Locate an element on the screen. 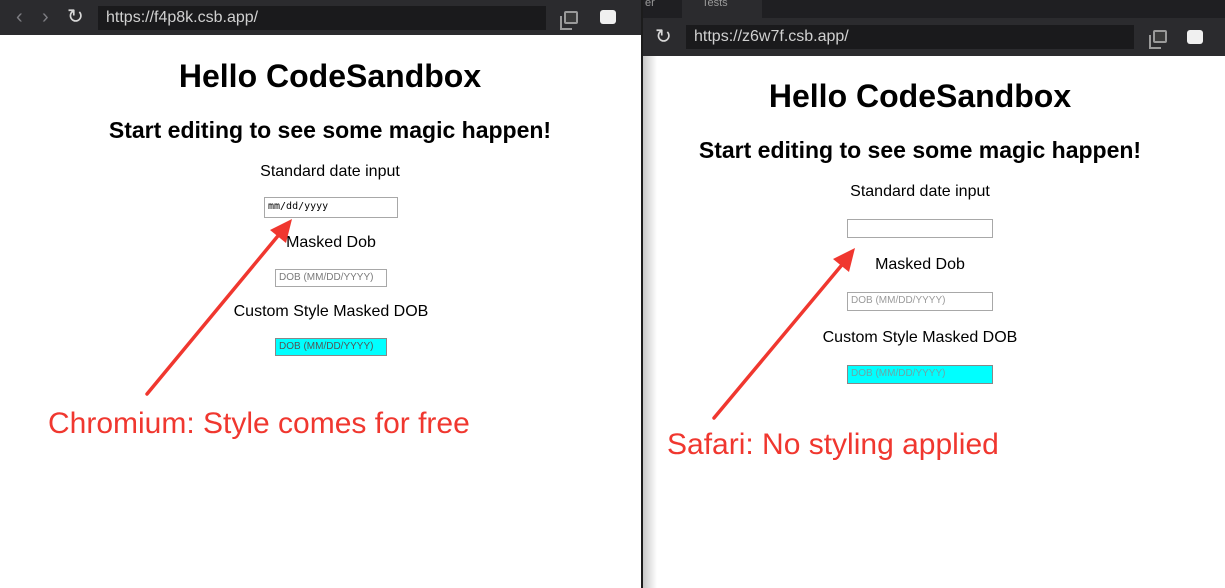 This screenshot has height=588, width=1225. annotation-arrow-left is located at coordinates (218, 307).